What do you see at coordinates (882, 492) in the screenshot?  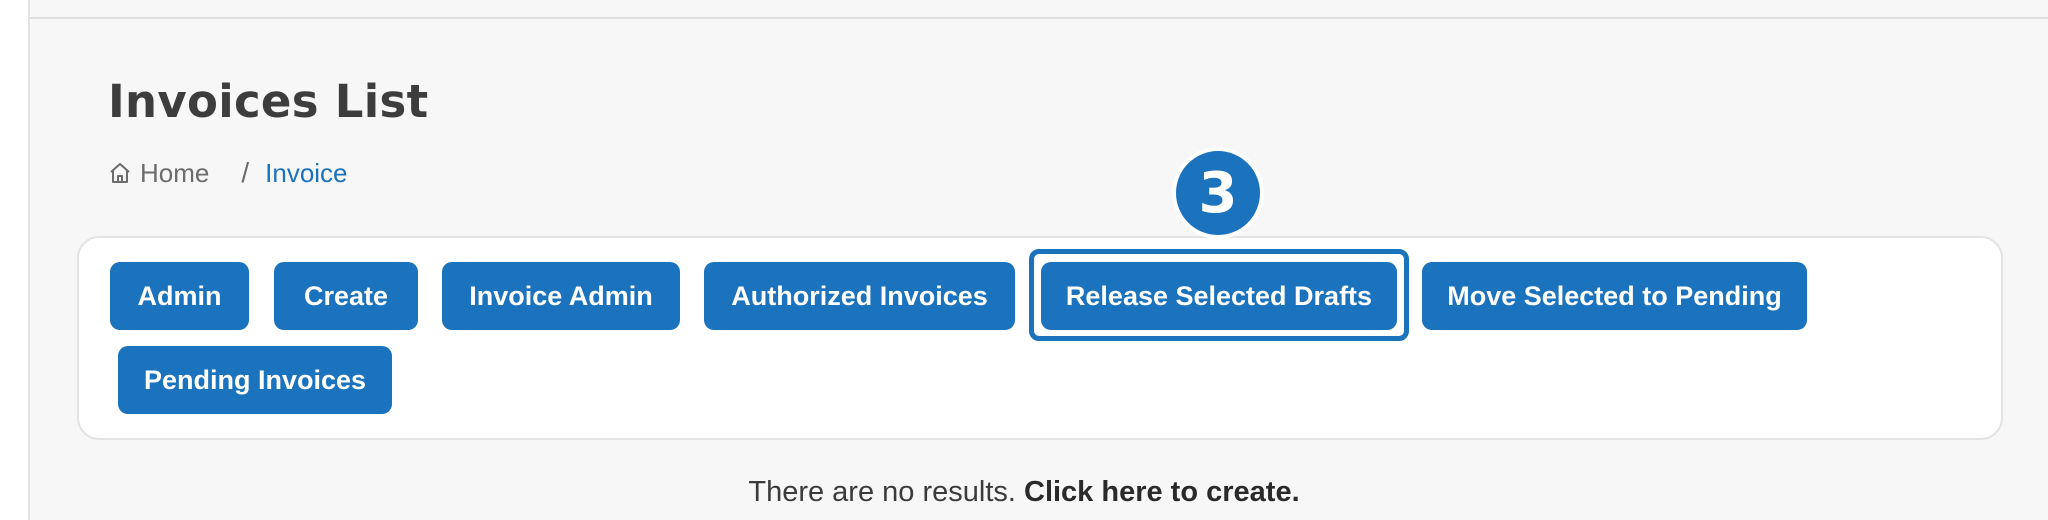 I see `empty-state-text: There are no results.` at bounding box center [882, 492].